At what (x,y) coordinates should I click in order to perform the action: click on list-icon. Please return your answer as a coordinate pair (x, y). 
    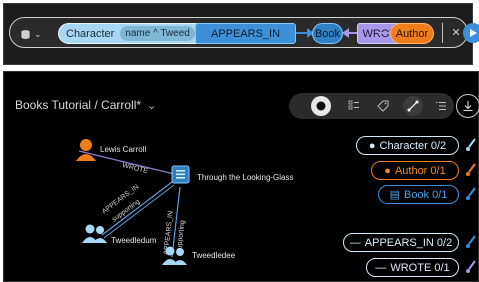
    Looking at the image, I should click on (353, 105).